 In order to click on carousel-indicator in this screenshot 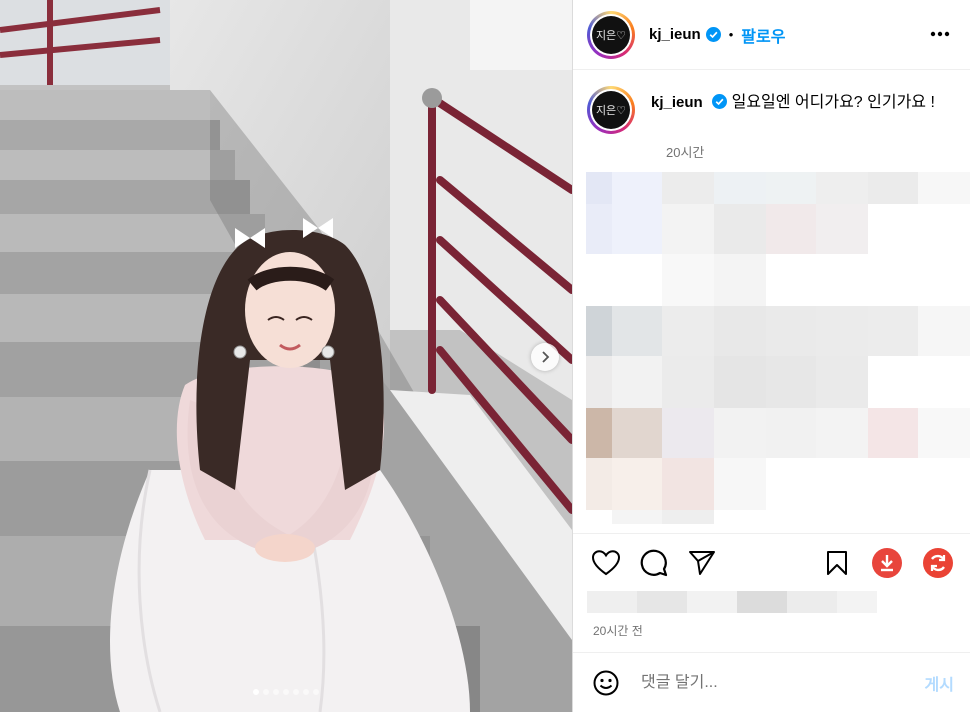, I will do `click(286, 692)`.